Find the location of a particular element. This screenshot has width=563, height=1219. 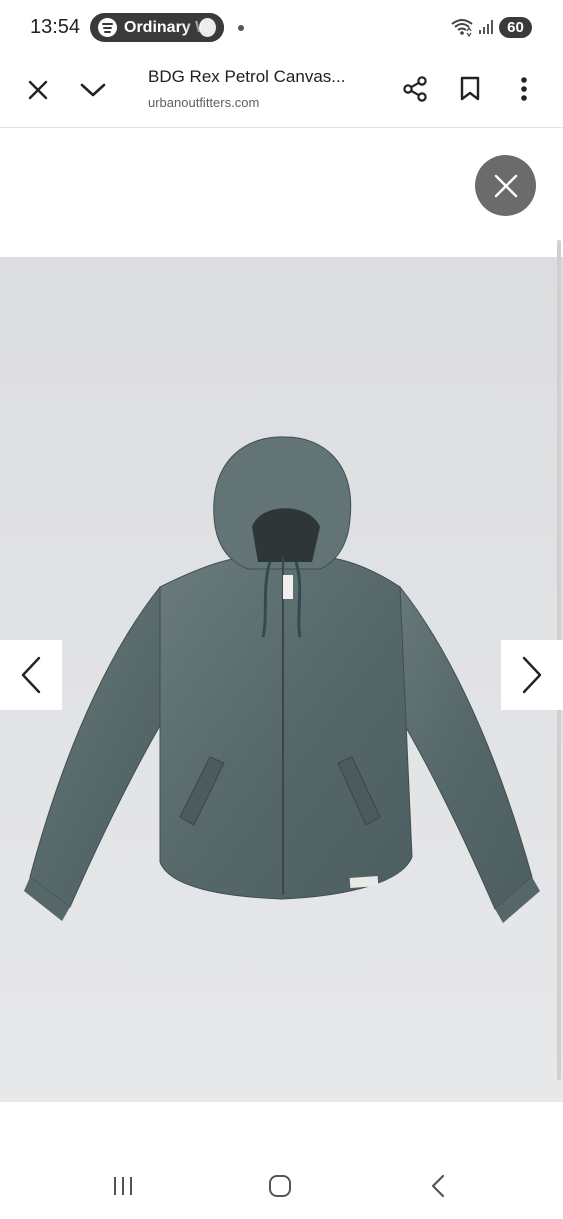

home-button is located at coordinates (280, 1186).